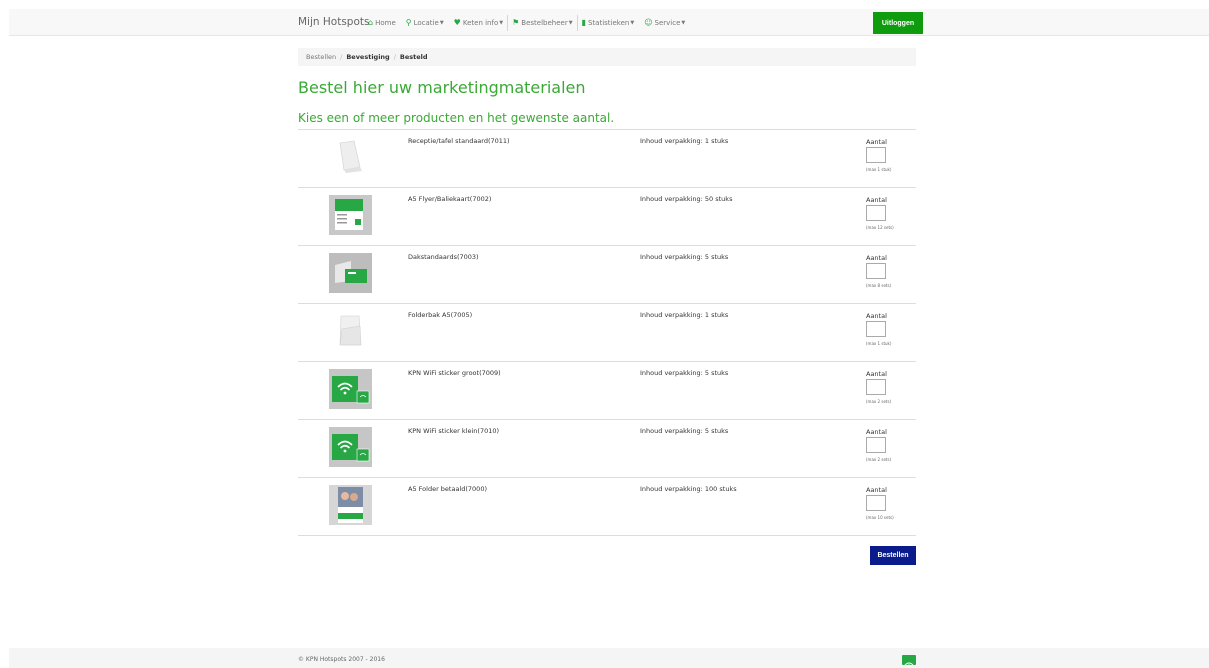  Describe the element at coordinates (686, 199) in the screenshot. I see `product-package-content: Inhoud verpakking: 50 stuks` at that location.